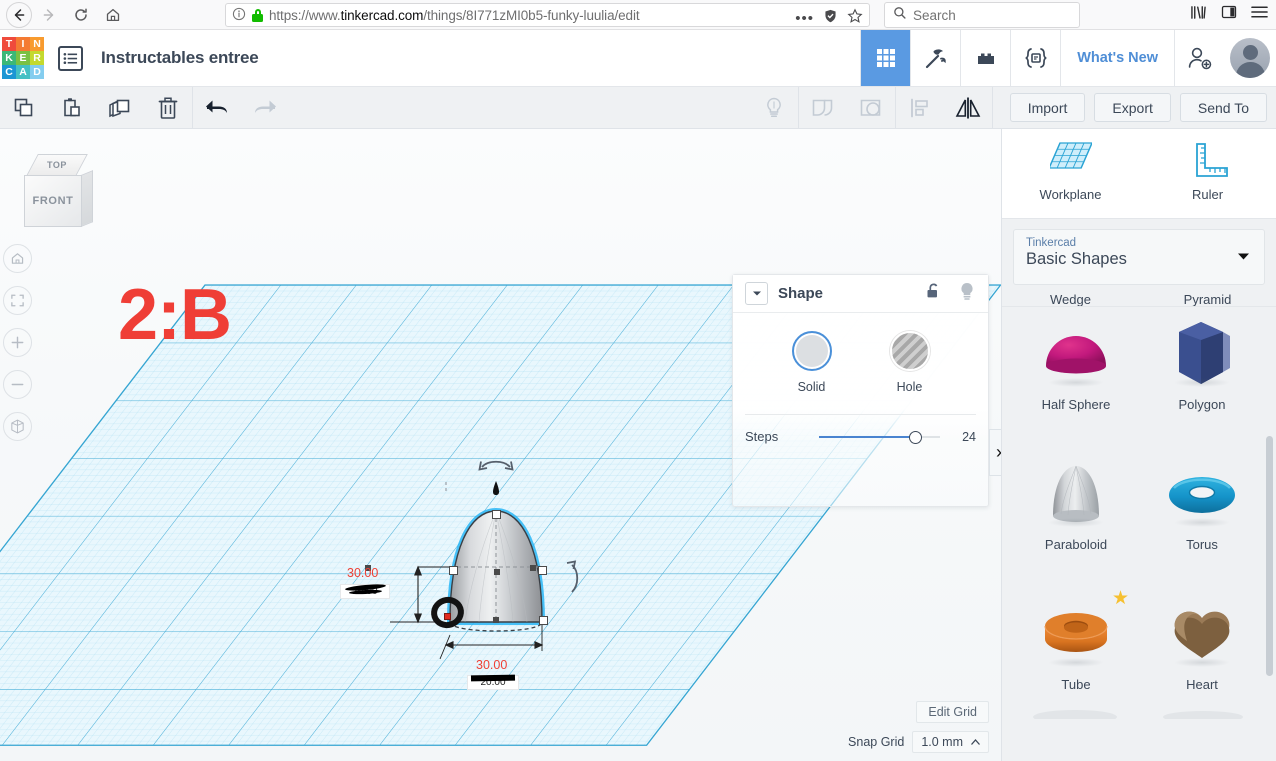 The height and width of the screenshot is (761, 1276). I want to click on snap-grid-select: 1.0 mm, so click(950, 742).